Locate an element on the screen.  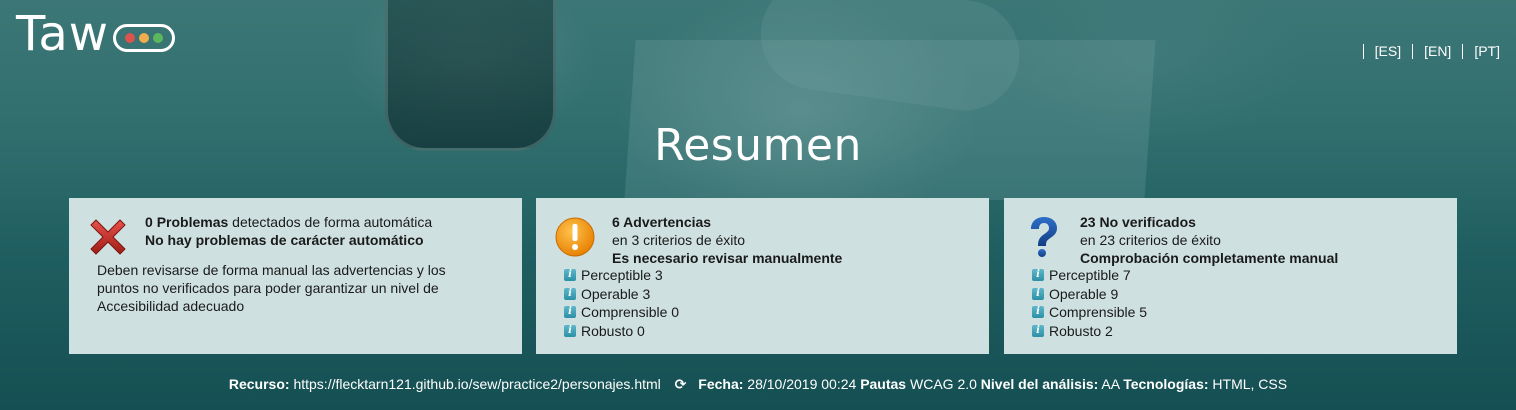
principle-label: Comprensible 5 is located at coordinates (1098, 312).